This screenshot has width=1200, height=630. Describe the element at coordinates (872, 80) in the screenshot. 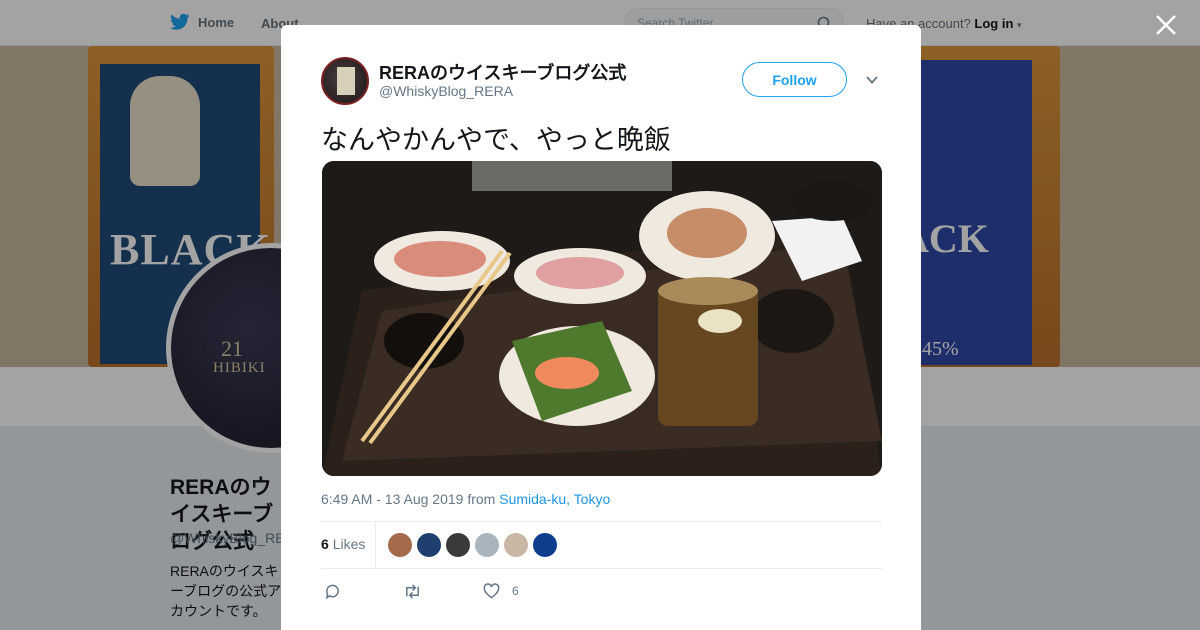

I see `chevron-down-icon` at that location.